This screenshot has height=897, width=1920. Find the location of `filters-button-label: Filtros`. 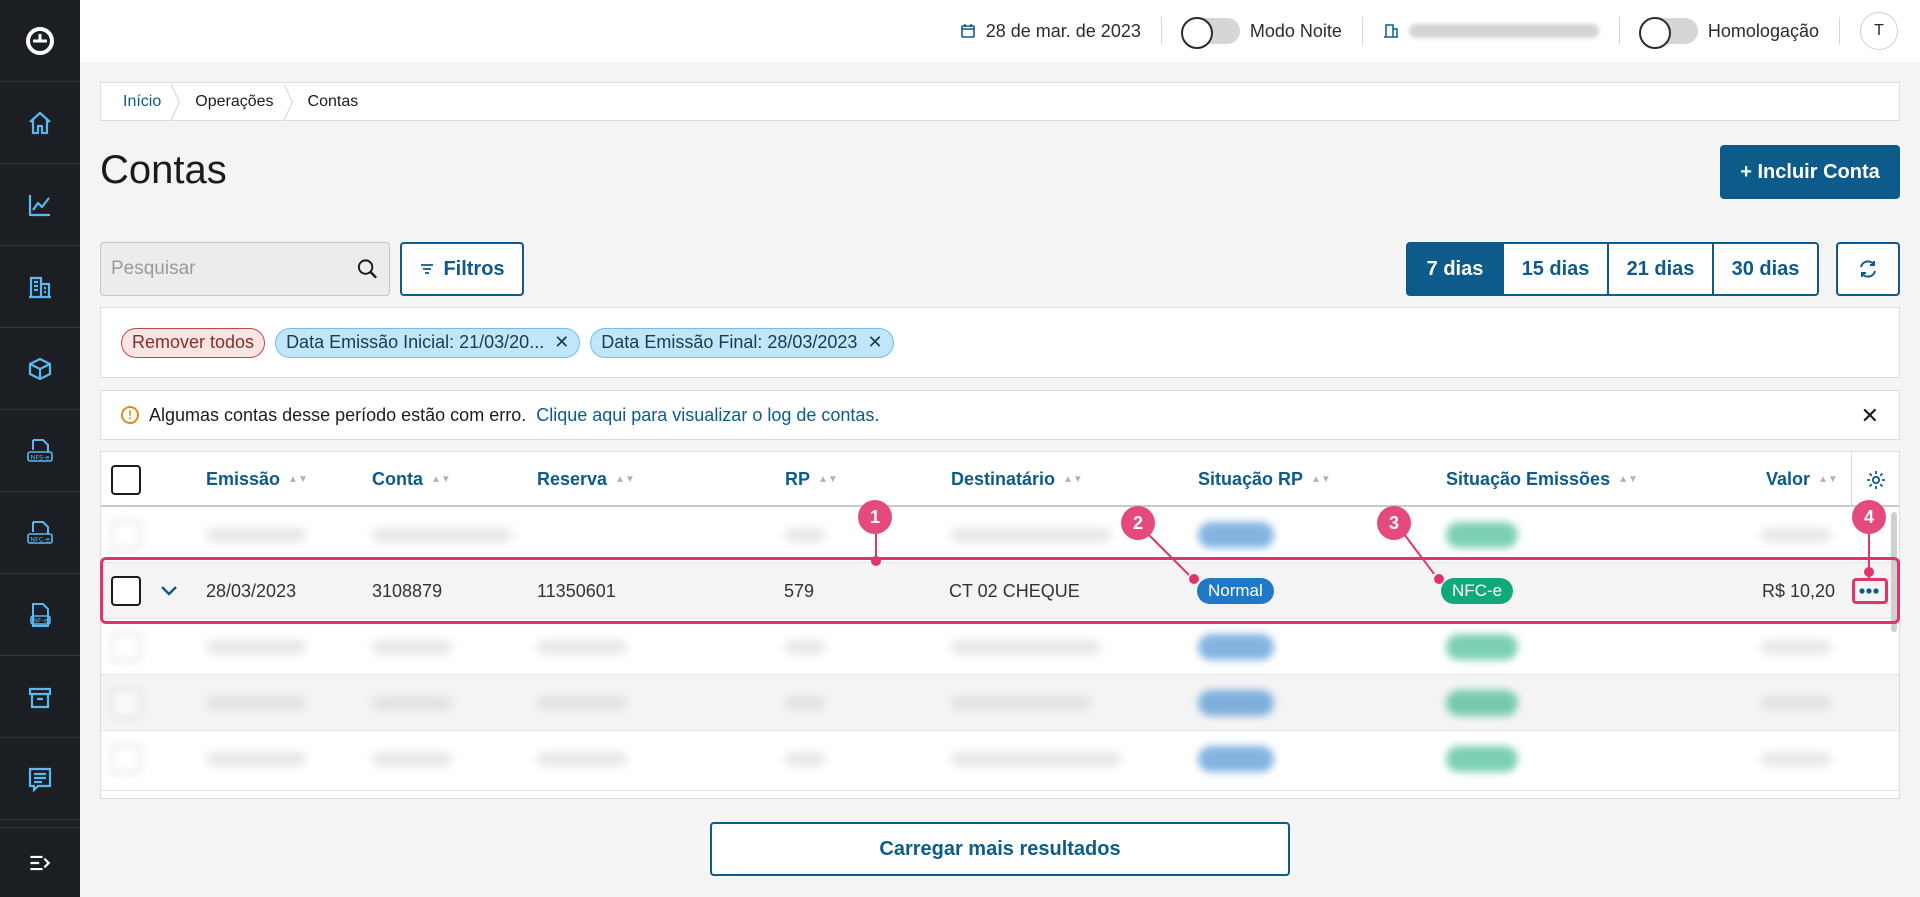

filters-button-label: Filtros is located at coordinates (474, 268).